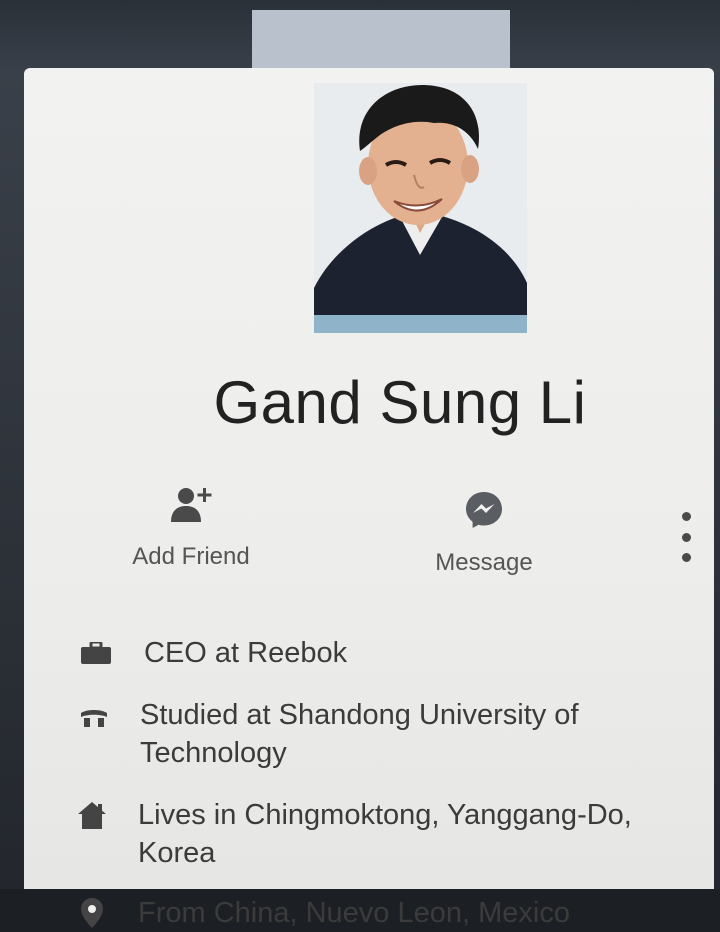 The image size is (720, 932). What do you see at coordinates (354, 913) in the screenshot?
I see `from-text: From China, Nuevo Leon, Mexico` at bounding box center [354, 913].